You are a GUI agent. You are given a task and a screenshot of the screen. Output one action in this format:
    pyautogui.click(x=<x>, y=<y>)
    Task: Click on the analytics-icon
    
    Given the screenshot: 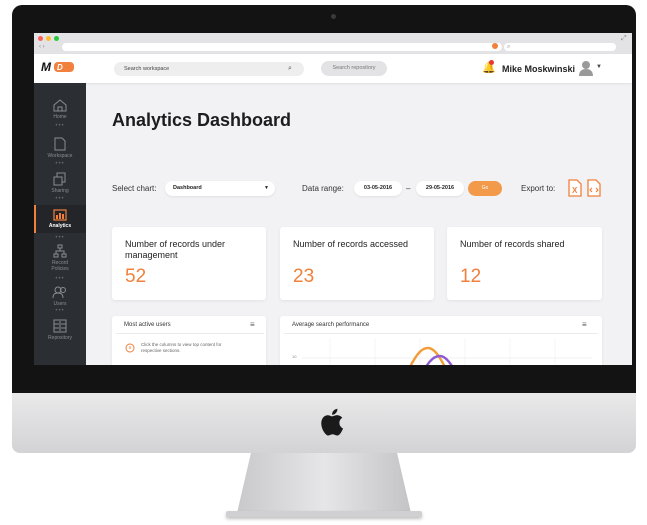 What is the action you would take?
    pyautogui.click(x=60, y=215)
    